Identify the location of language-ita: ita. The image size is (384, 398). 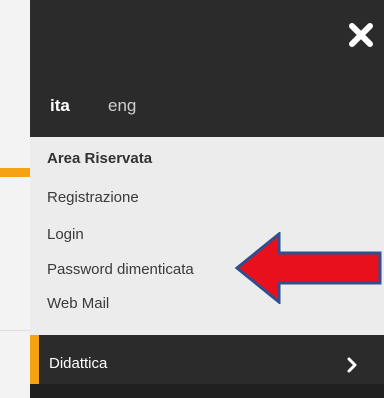
(60, 106).